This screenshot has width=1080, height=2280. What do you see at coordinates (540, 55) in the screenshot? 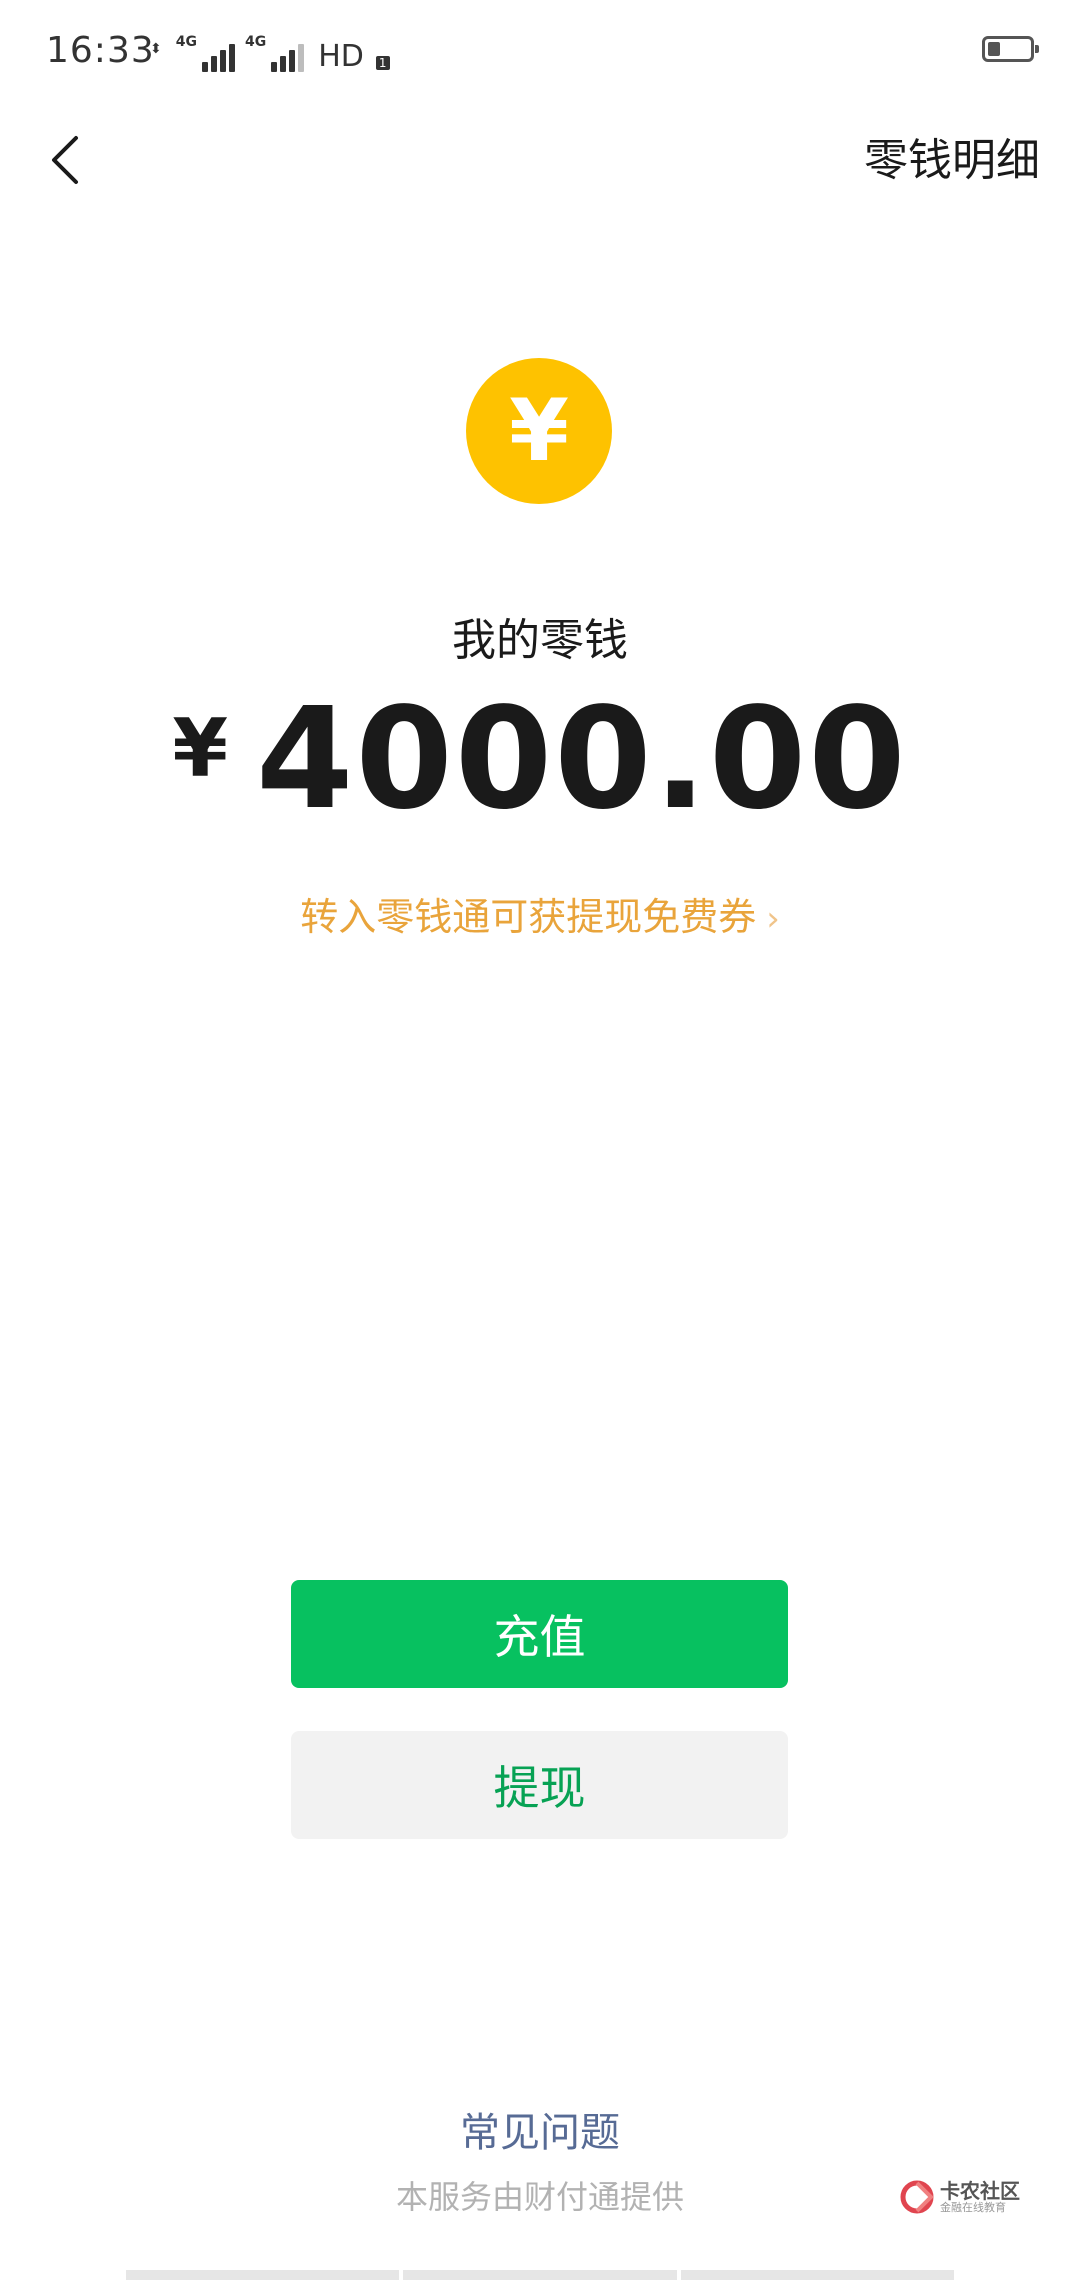
I see `status-bar: 16:33 ⬍ 4G 4G HD 1` at bounding box center [540, 55].